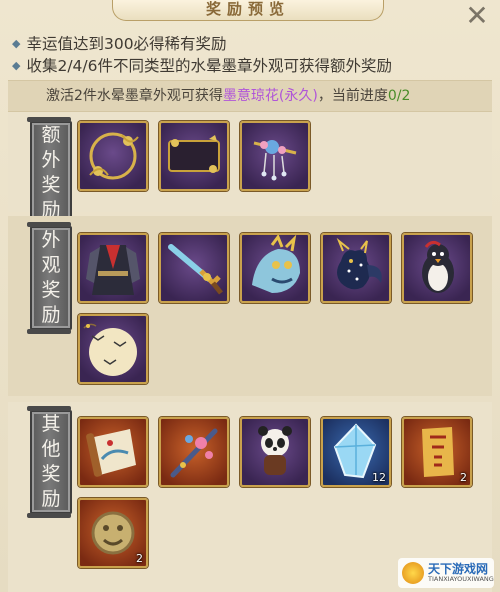 This screenshot has height=592, width=500. I want to click on starry-spirit-fox-pet-icon, so click(356, 268).